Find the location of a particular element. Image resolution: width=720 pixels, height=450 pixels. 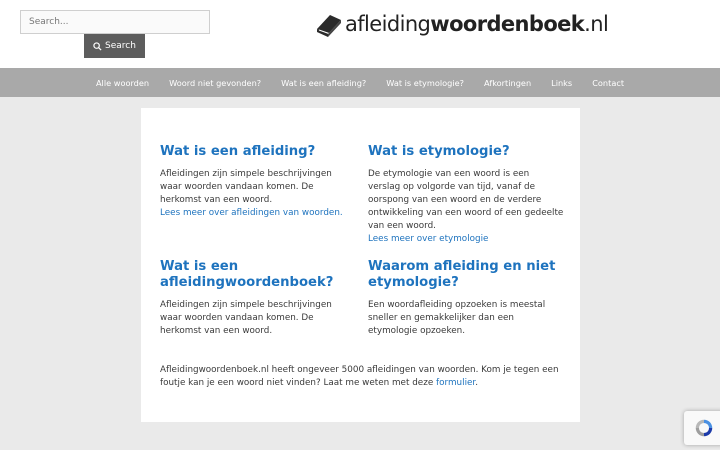

section-title: Wat is een afleidingwoordenboek? is located at coordinates (247, 274).